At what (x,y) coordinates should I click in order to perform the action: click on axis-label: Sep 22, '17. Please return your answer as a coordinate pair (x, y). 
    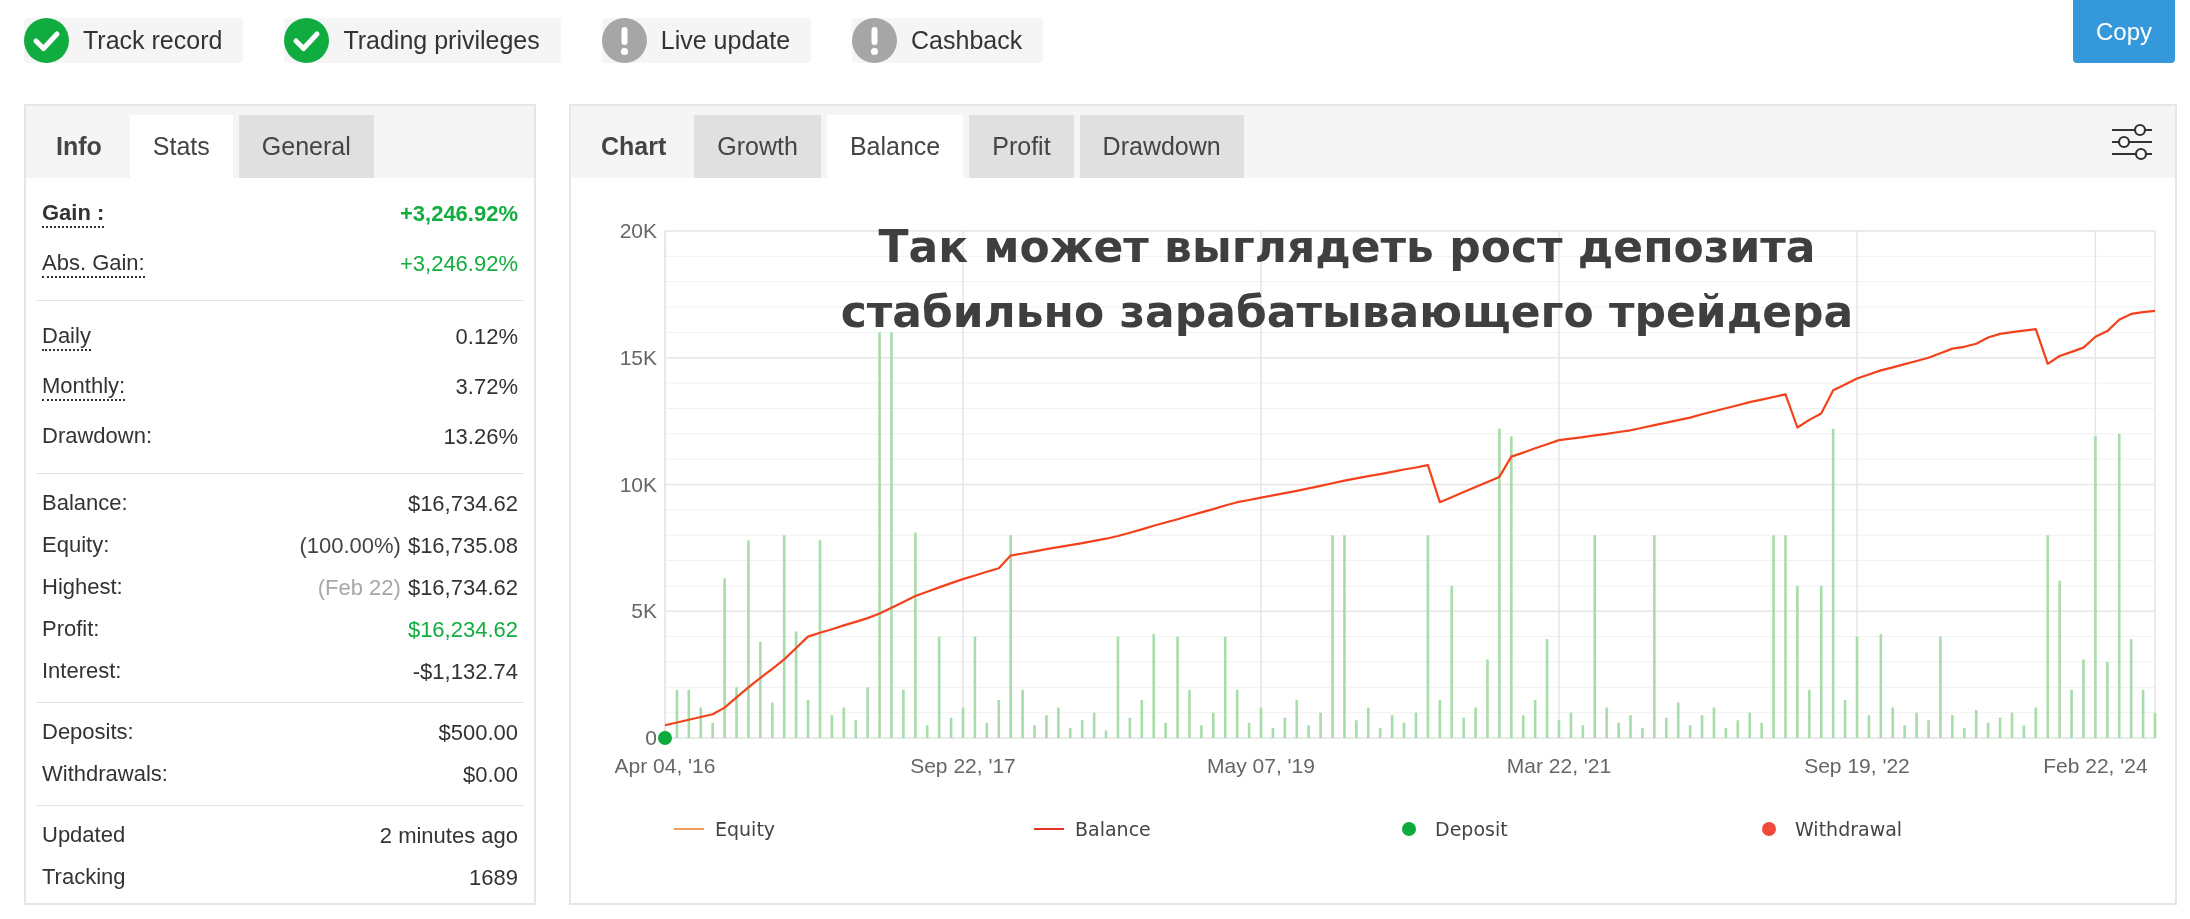
    Looking at the image, I should click on (963, 765).